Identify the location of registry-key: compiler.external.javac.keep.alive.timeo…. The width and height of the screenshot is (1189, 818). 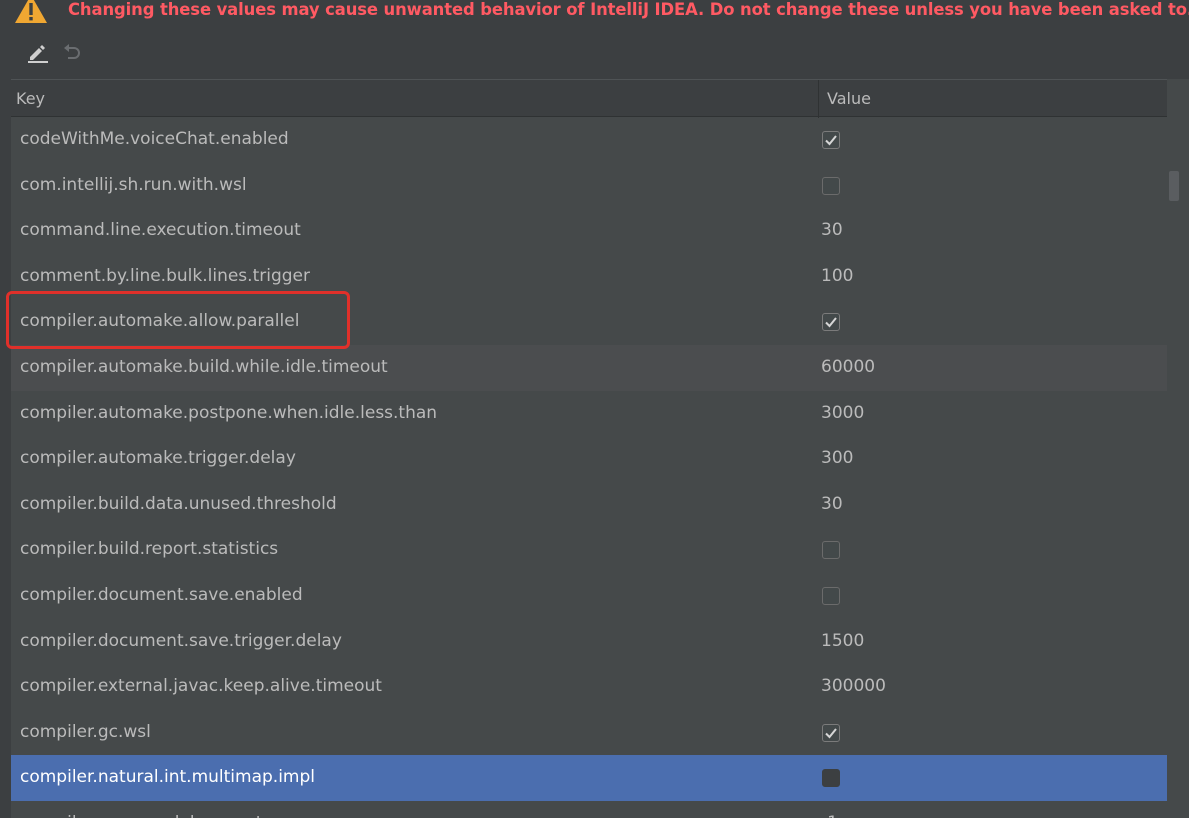
(201, 686).